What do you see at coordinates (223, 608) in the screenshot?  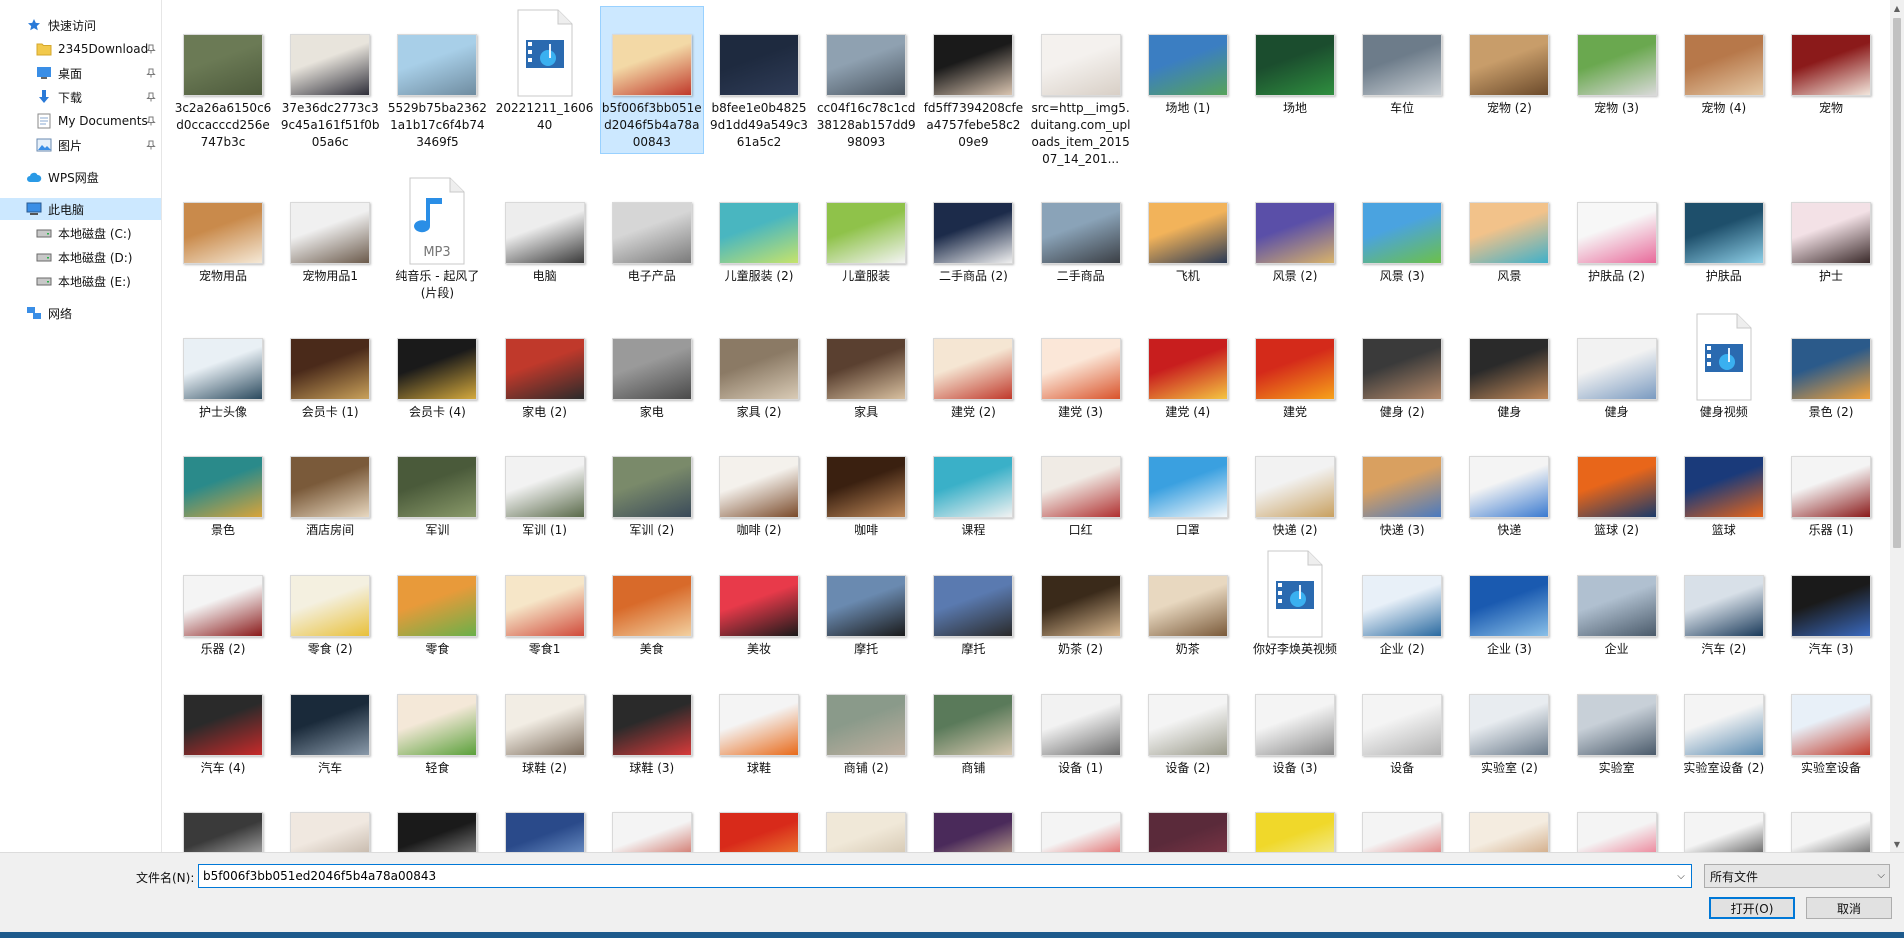 I see `file-tile-image: 乐器 (2)` at bounding box center [223, 608].